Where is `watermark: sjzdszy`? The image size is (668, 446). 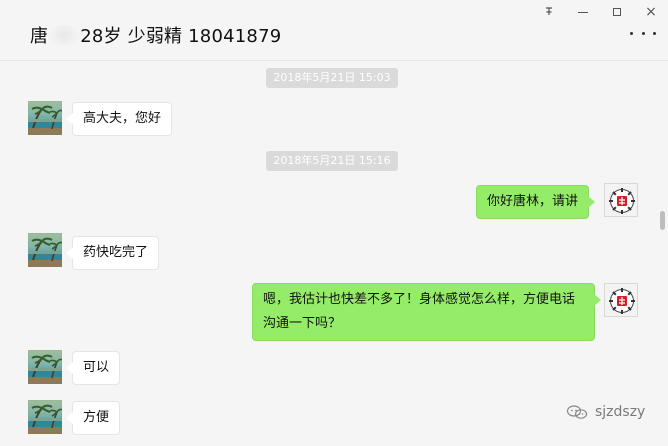 watermark: sjzdszy is located at coordinates (605, 412).